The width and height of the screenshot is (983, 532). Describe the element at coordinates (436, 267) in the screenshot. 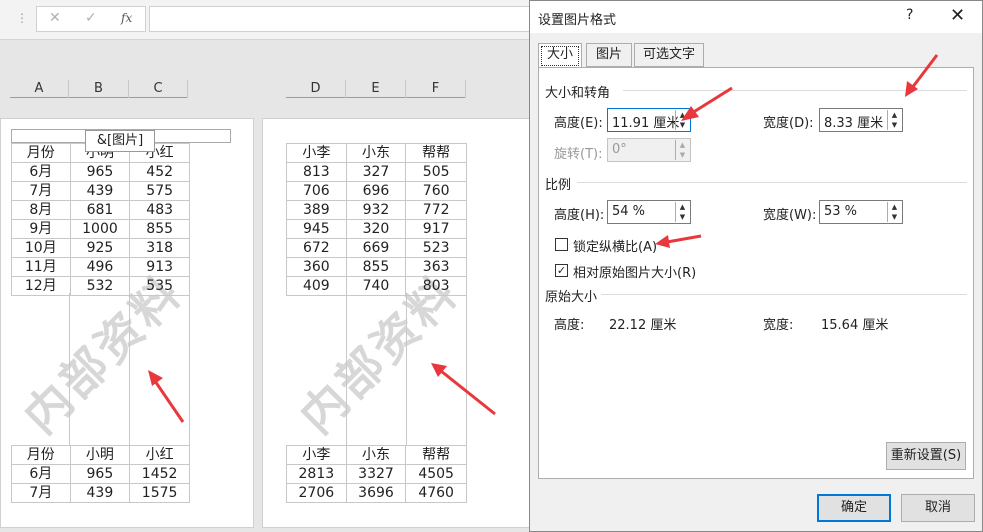

I see `table-cell: 363` at that location.